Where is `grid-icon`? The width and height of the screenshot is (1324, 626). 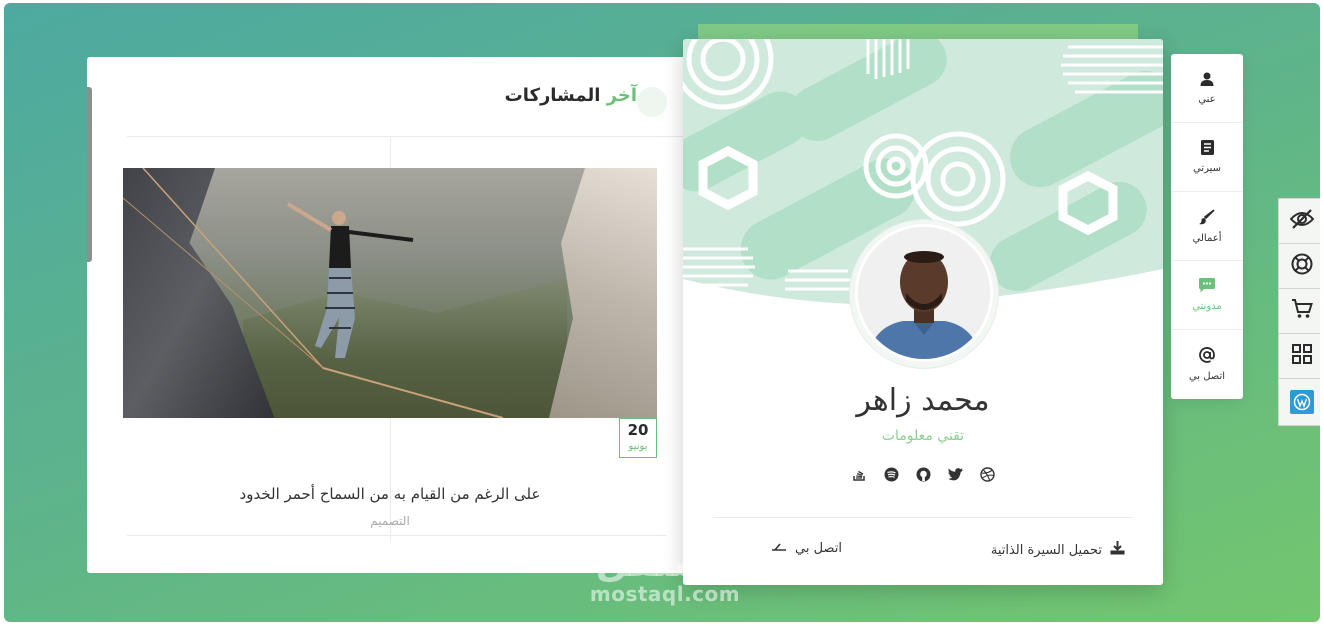
grid-icon is located at coordinates (1301, 356).